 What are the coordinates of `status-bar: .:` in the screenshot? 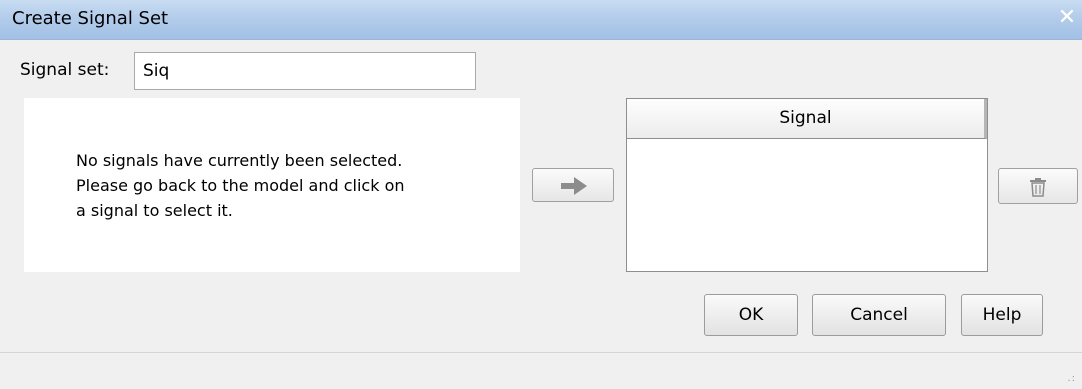 It's located at (541, 370).